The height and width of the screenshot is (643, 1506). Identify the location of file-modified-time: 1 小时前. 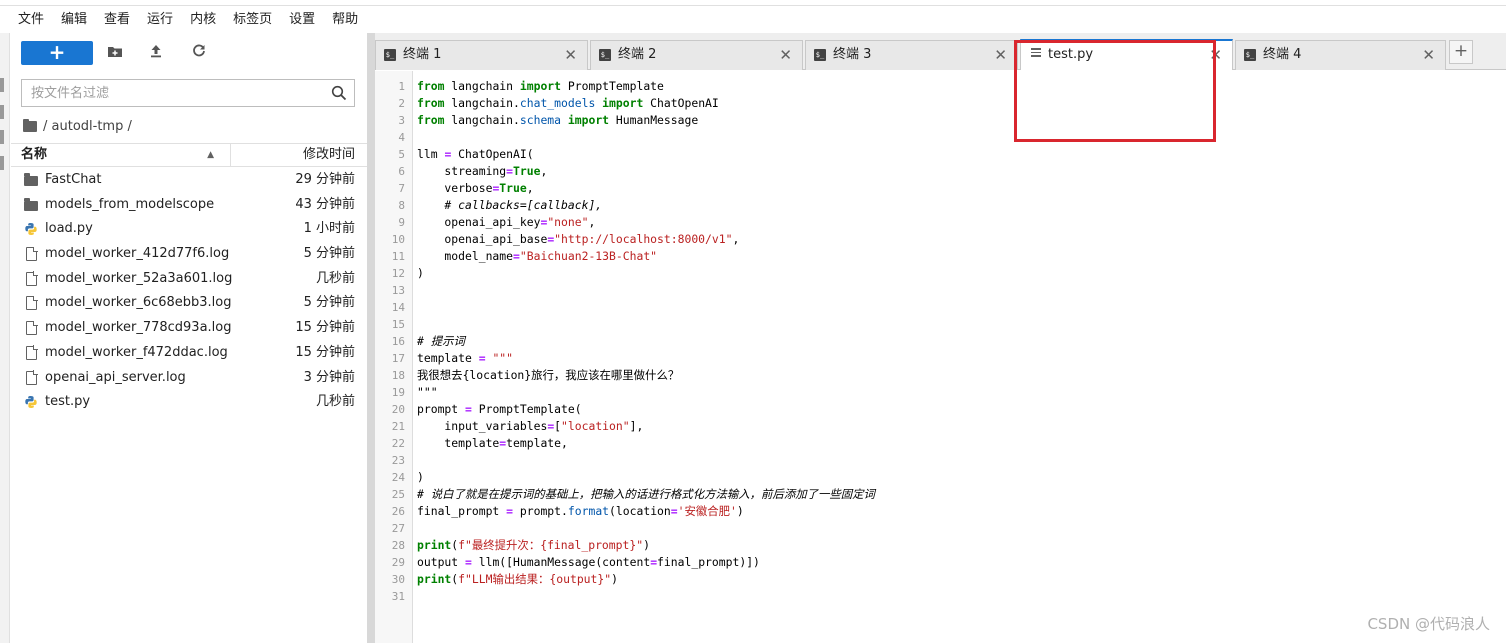
(329, 229).